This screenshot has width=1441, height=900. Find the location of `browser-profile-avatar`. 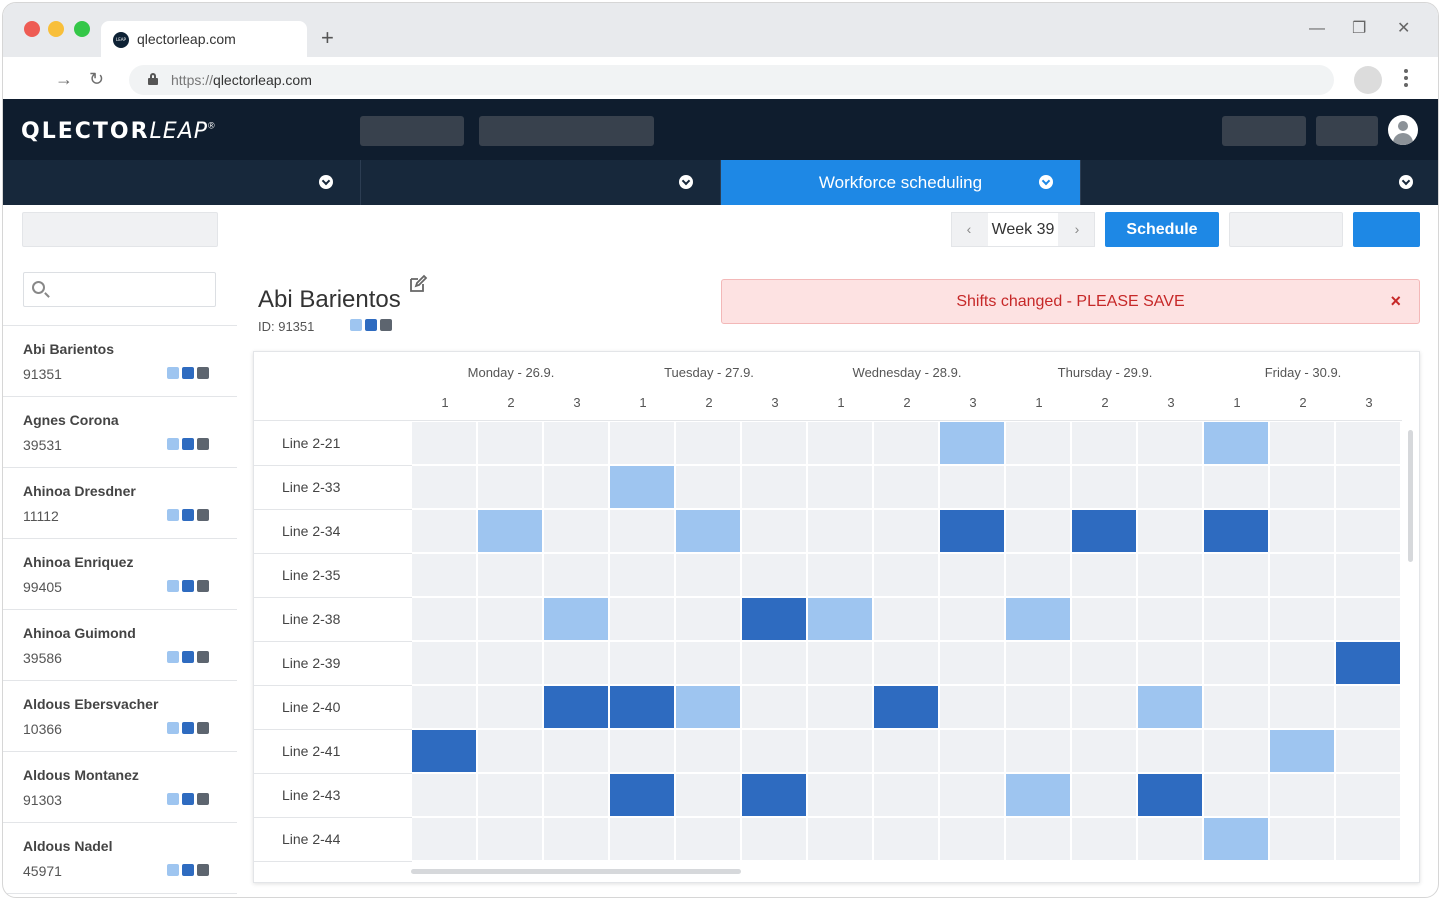

browser-profile-avatar is located at coordinates (1368, 80).